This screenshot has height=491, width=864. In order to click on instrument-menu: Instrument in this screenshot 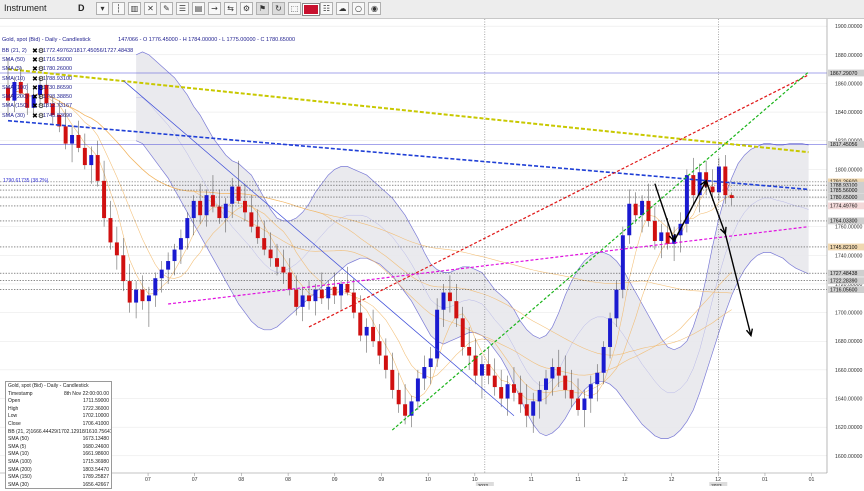, I will do `click(25, 8)`.